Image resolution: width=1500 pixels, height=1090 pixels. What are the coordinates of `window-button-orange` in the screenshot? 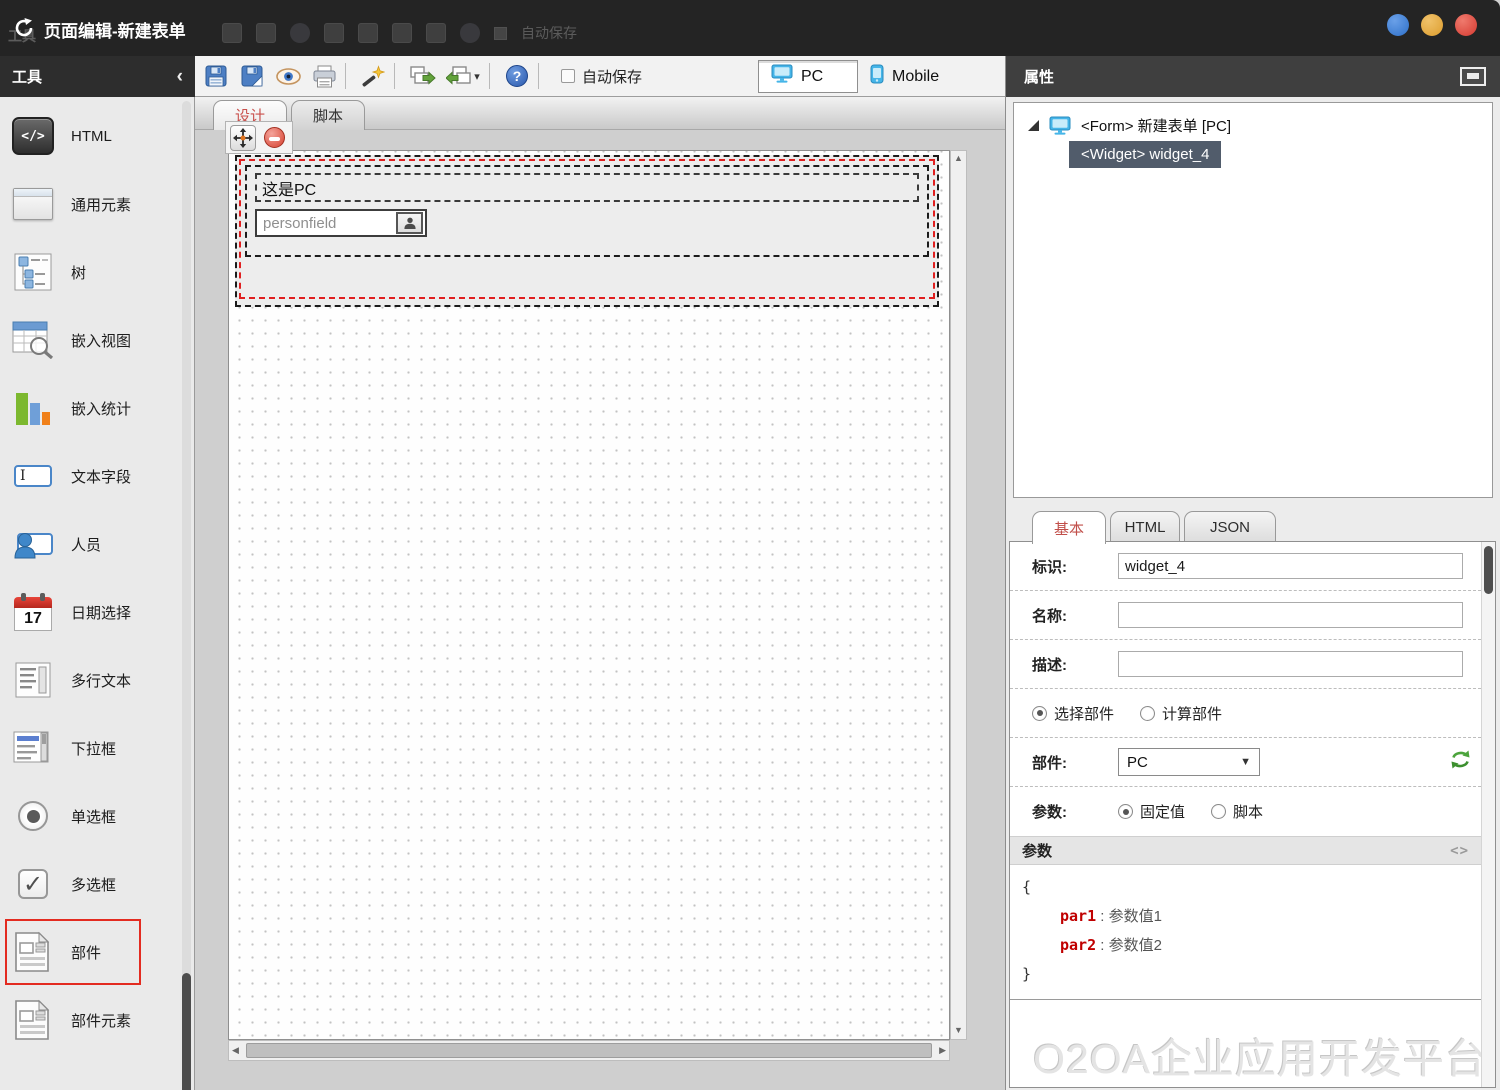 It's located at (1432, 25).